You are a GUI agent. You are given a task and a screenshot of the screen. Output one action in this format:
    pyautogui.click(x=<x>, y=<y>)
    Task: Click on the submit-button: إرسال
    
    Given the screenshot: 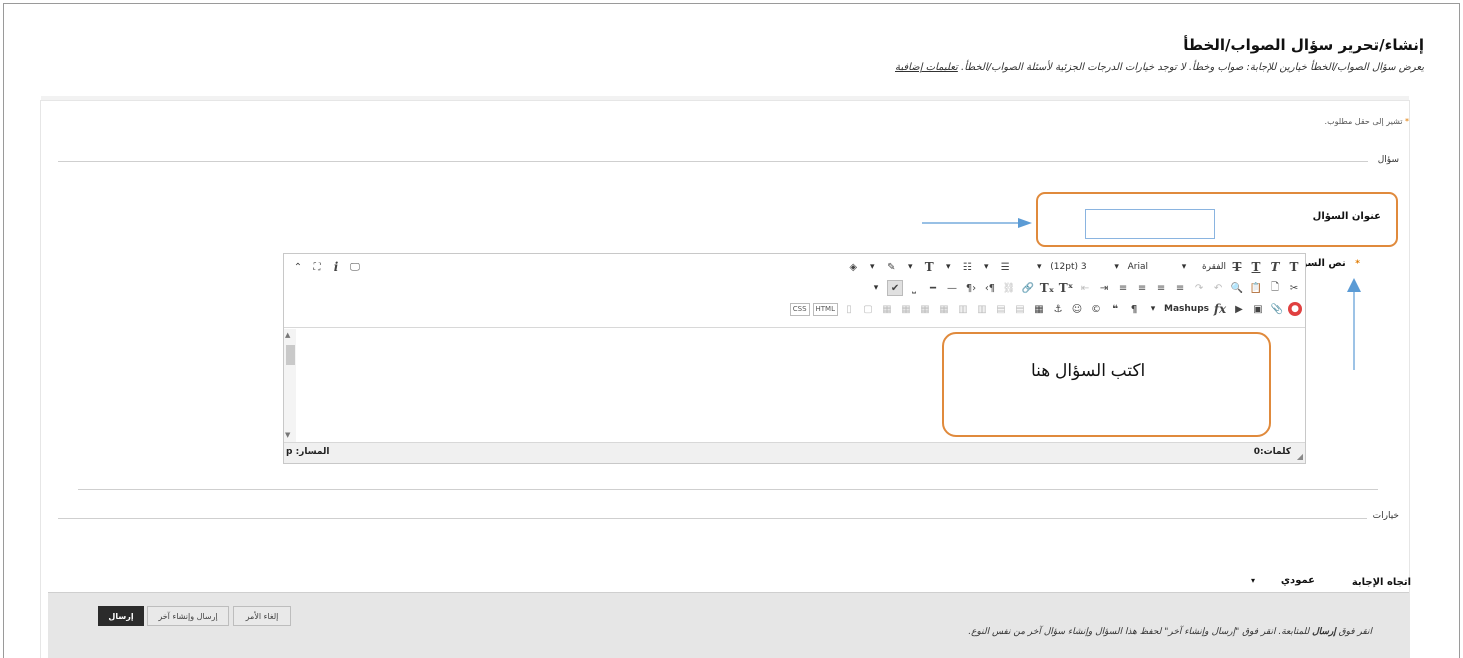 What is the action you would take?
    pyautogui.click(x=121, y=616)
    